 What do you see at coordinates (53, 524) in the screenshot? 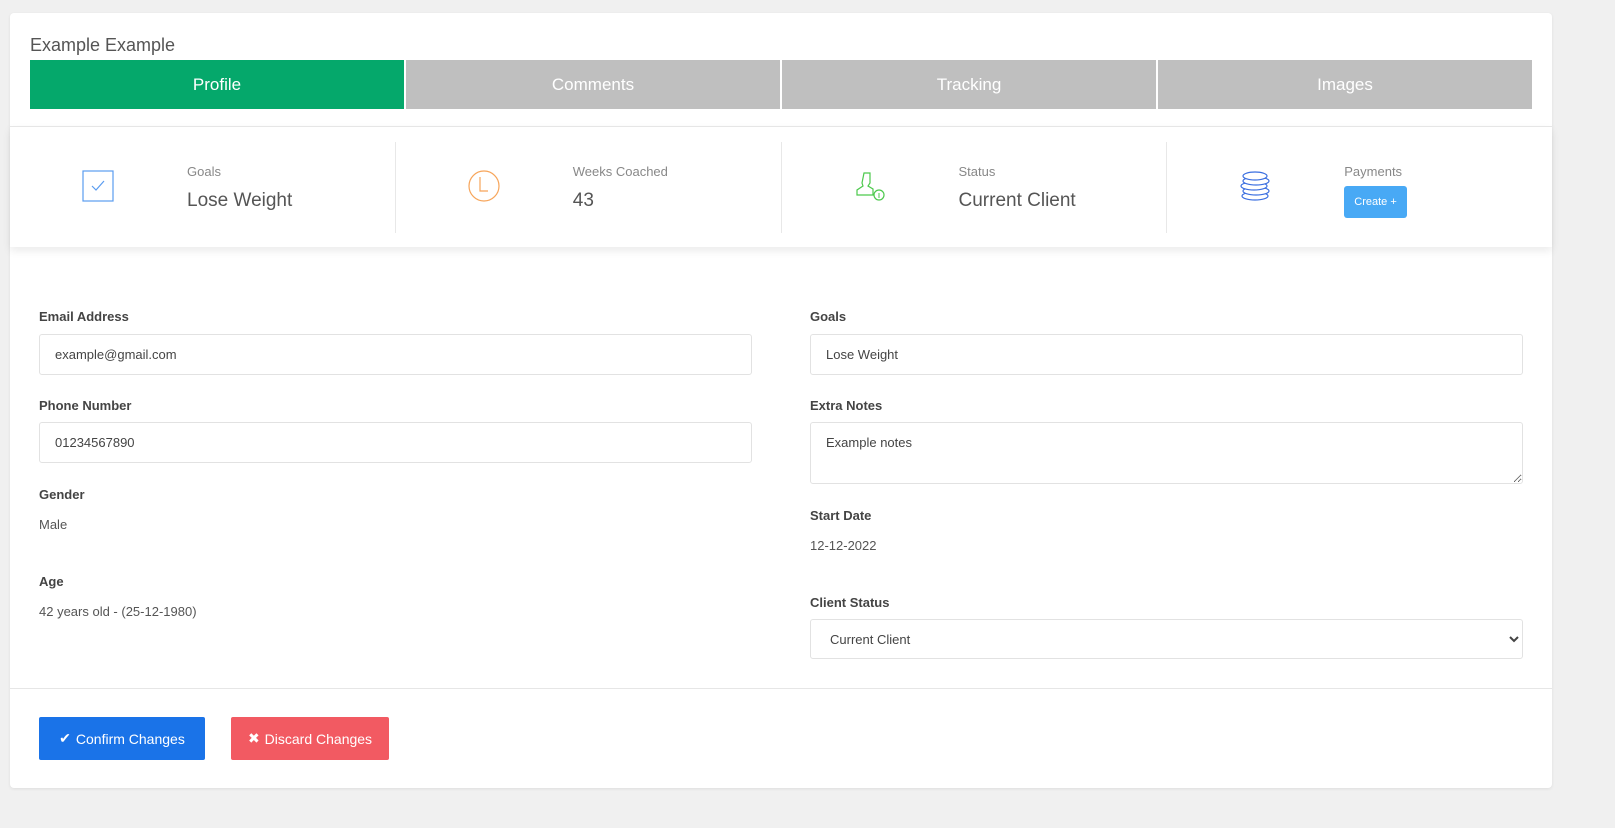
I see `gender-value: Male` at bounding box center [53, 524].